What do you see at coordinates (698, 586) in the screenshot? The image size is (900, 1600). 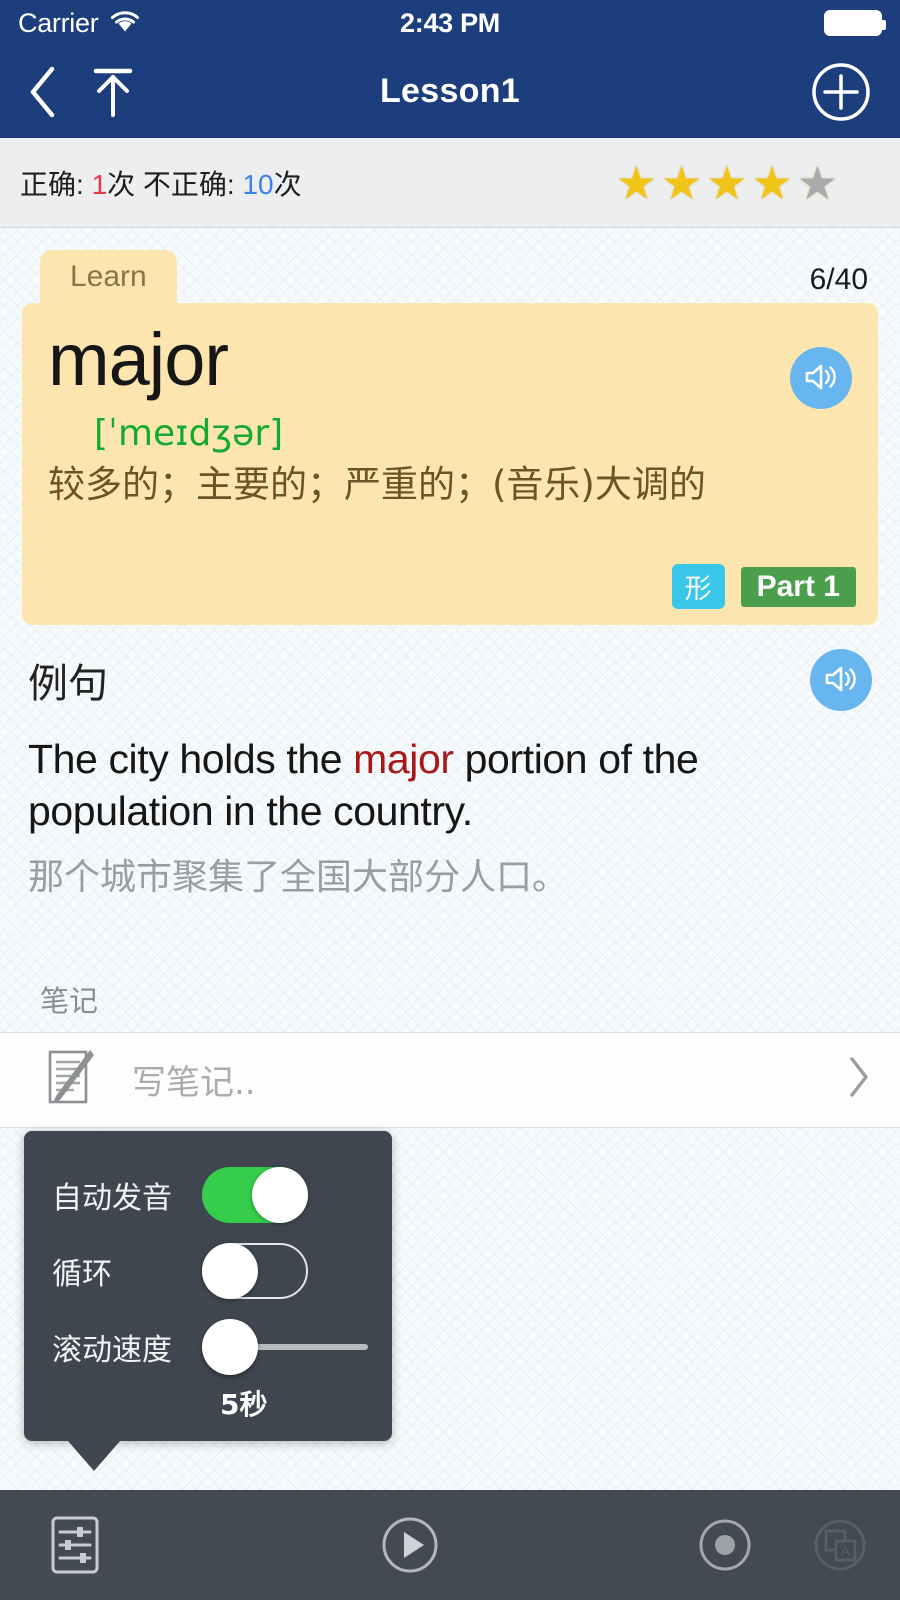 I see `part-of-speech-badge: 形` at bounding box center [698, 586].